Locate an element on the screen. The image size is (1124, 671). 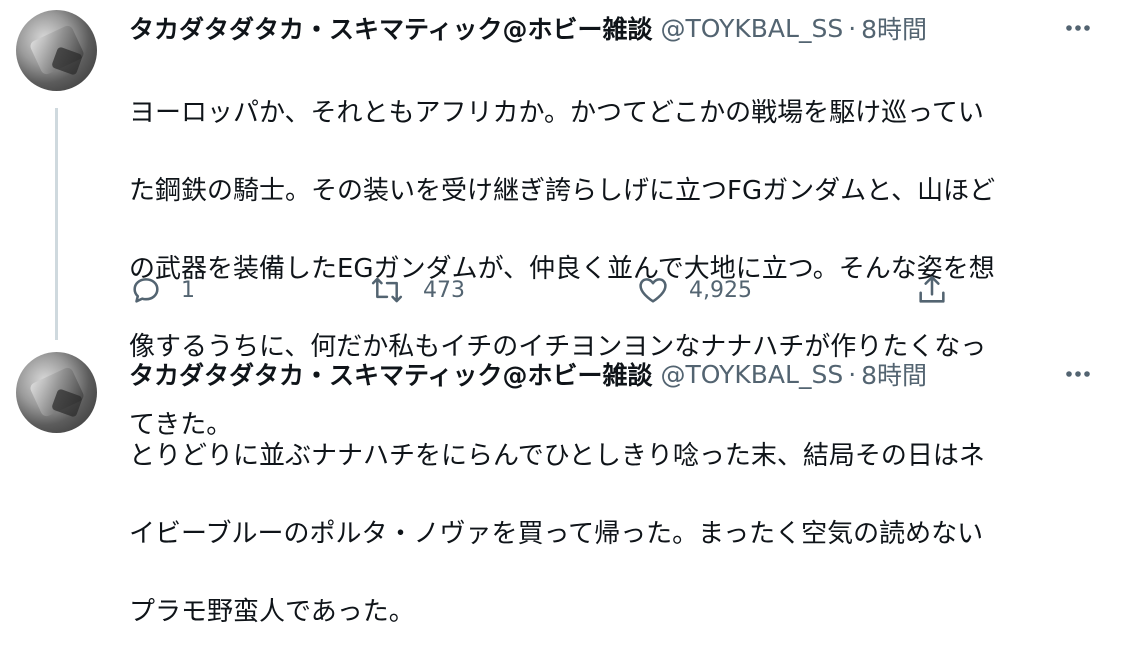
tweet-text-line: とりどりに並ぶナナハチをにらんでひとしきり唸った末、結局その日はネ is located at coordinates (557, 456).